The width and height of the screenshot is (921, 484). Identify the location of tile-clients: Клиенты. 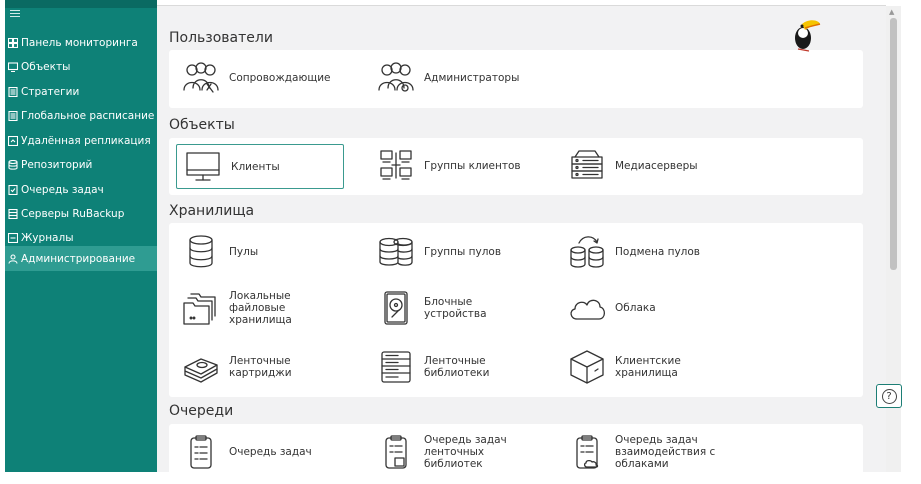
(260, 166).